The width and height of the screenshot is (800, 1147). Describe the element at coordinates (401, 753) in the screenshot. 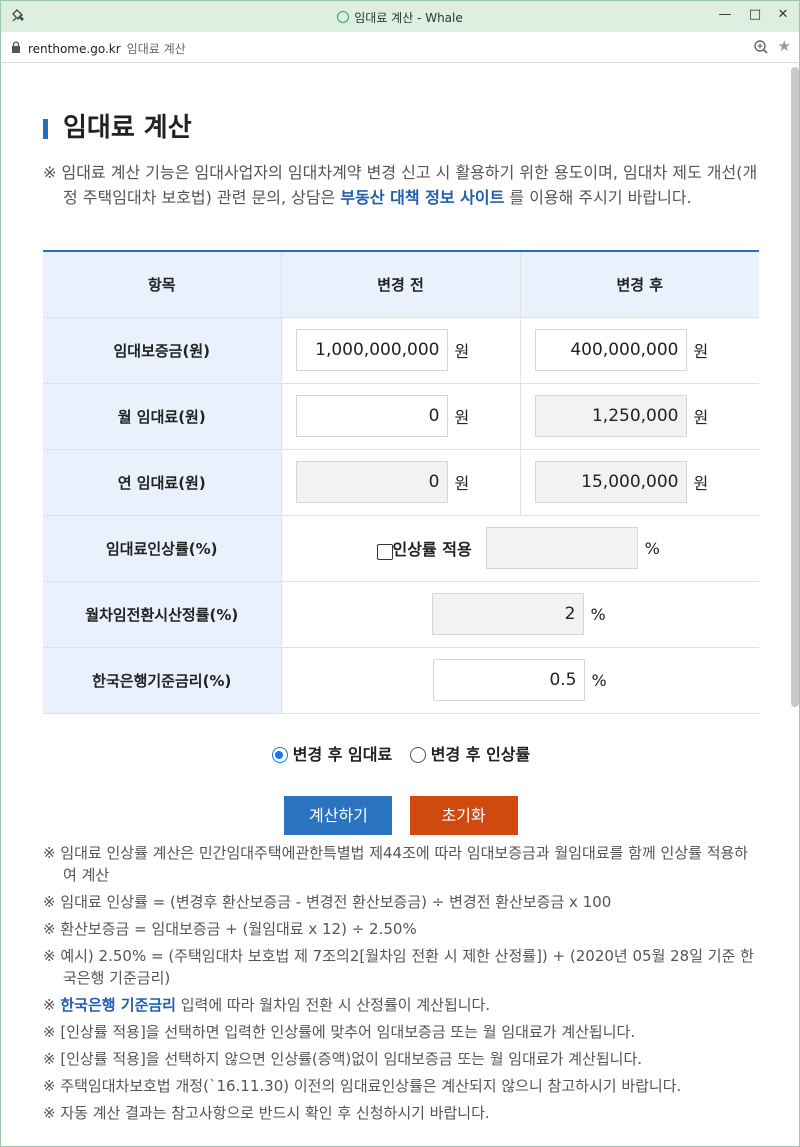

I see `calc-mode-radio-group: 변경 후 임대료 변경 후 인상률` at that location.